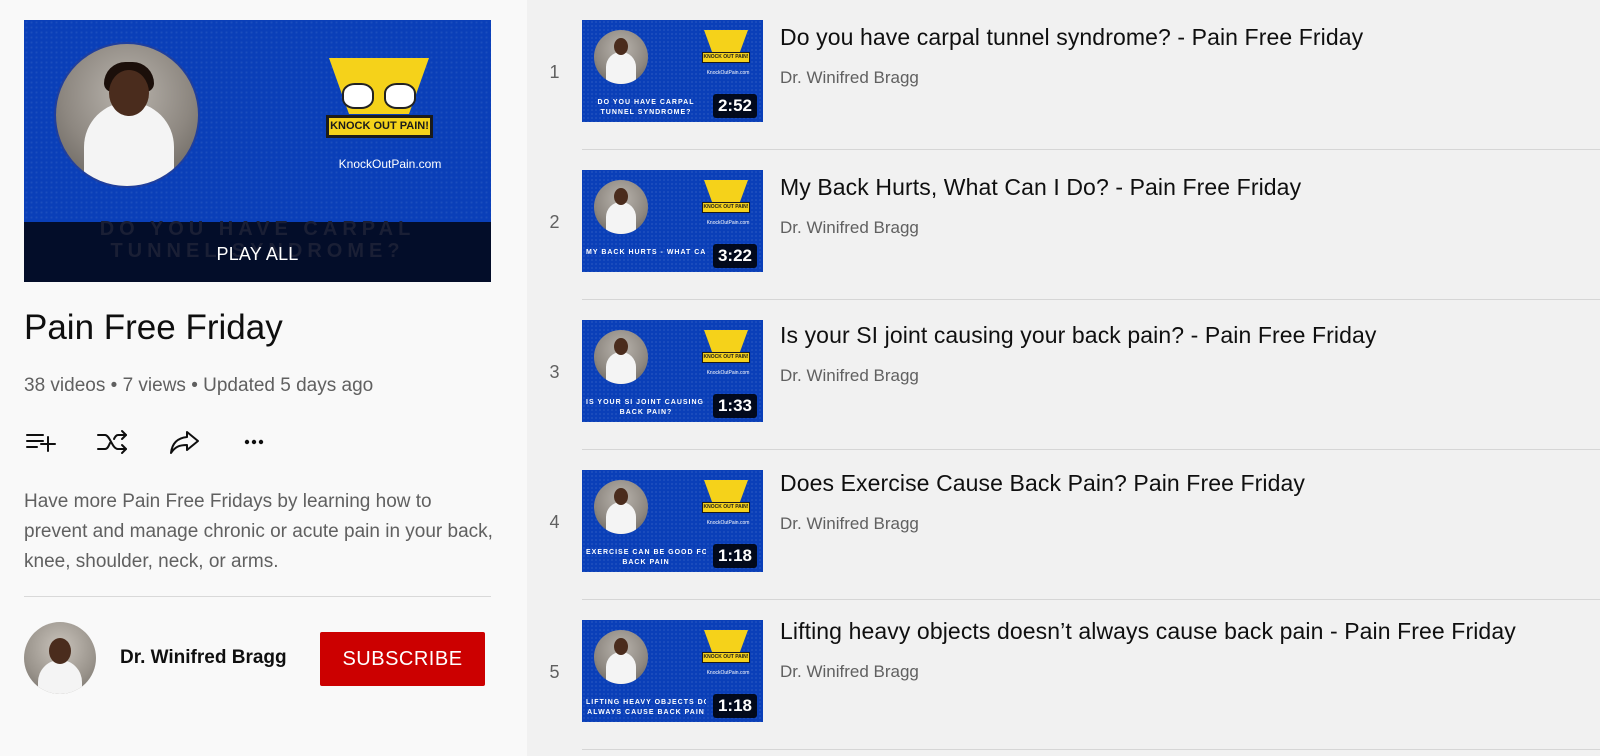  What do you see at coordinates (154, 385) in the screenshot?
I see `view-count: 7 views` at bounding box center [154, 385].